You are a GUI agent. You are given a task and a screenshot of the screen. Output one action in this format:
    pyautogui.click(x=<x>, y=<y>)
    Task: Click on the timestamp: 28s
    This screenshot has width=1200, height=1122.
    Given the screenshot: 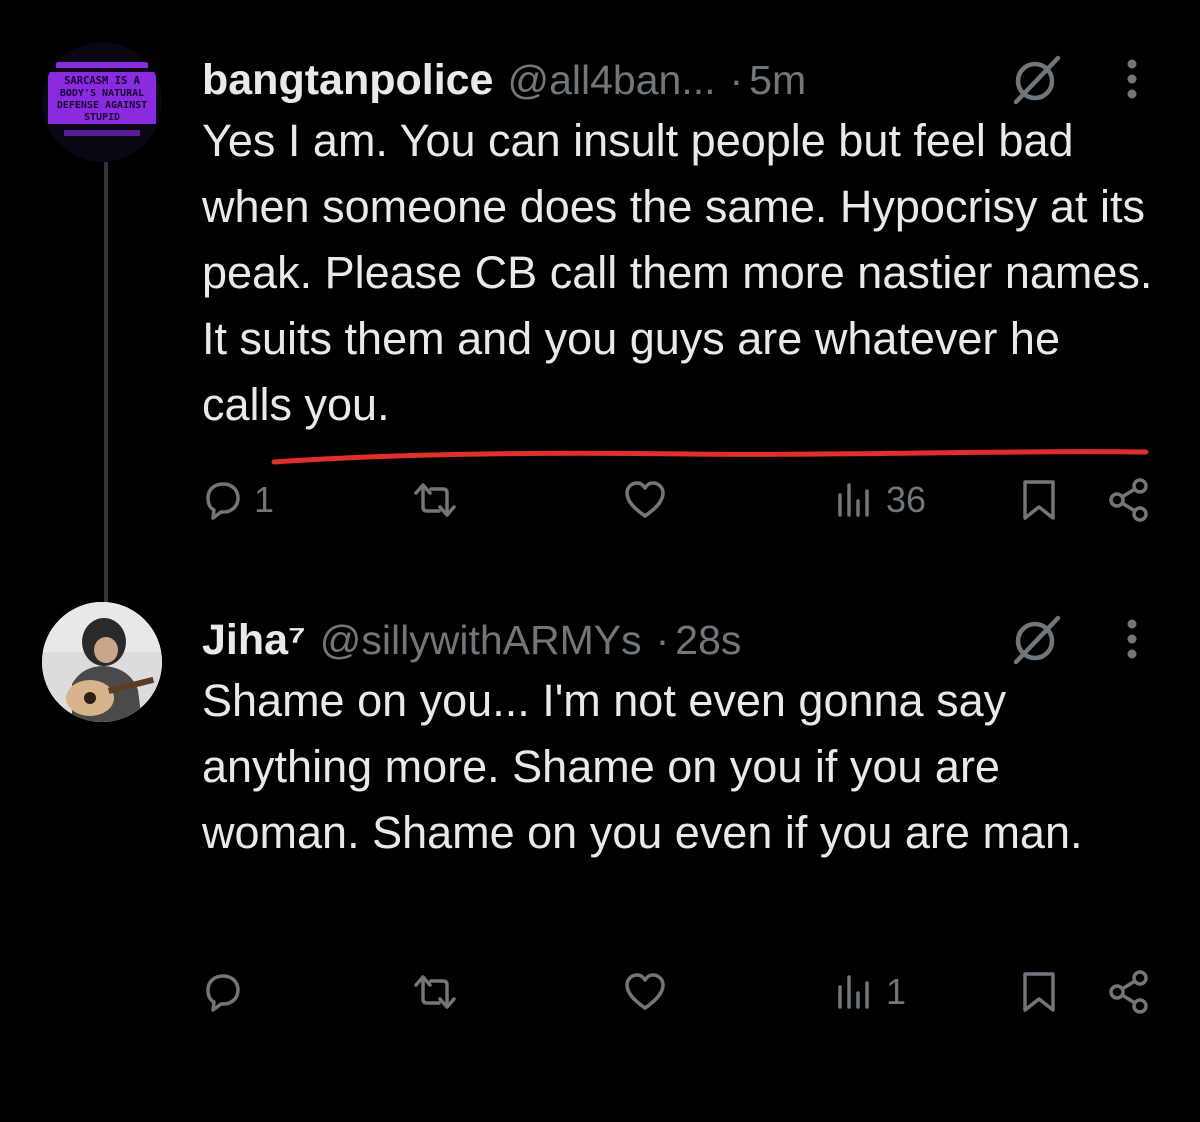 What is the action you would take?
    pyautogui.click(x=708, y=640)
    